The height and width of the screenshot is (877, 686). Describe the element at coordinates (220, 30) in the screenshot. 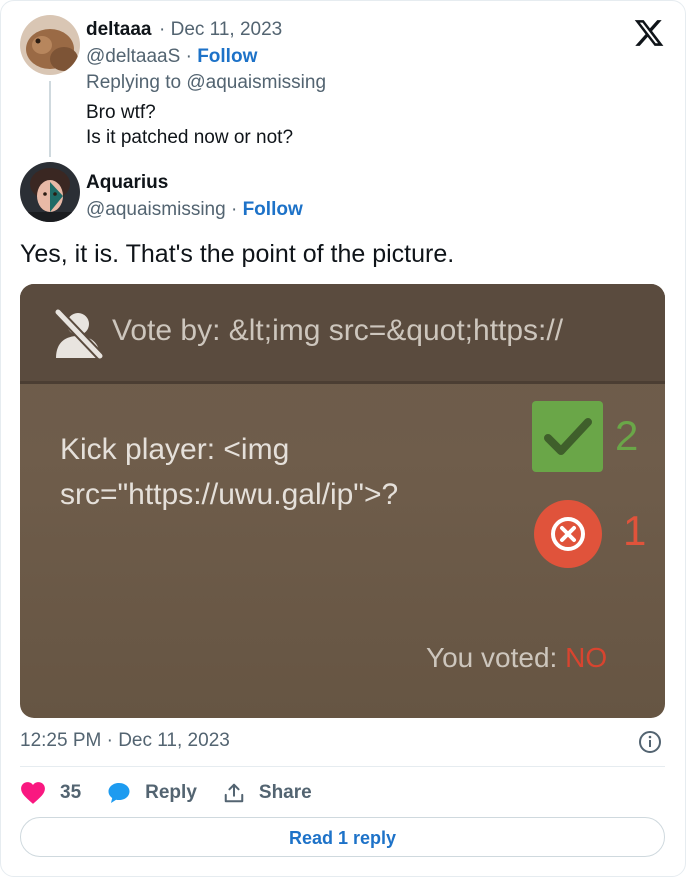

I see `parent-date: · Dec 11, 2023` at that location.